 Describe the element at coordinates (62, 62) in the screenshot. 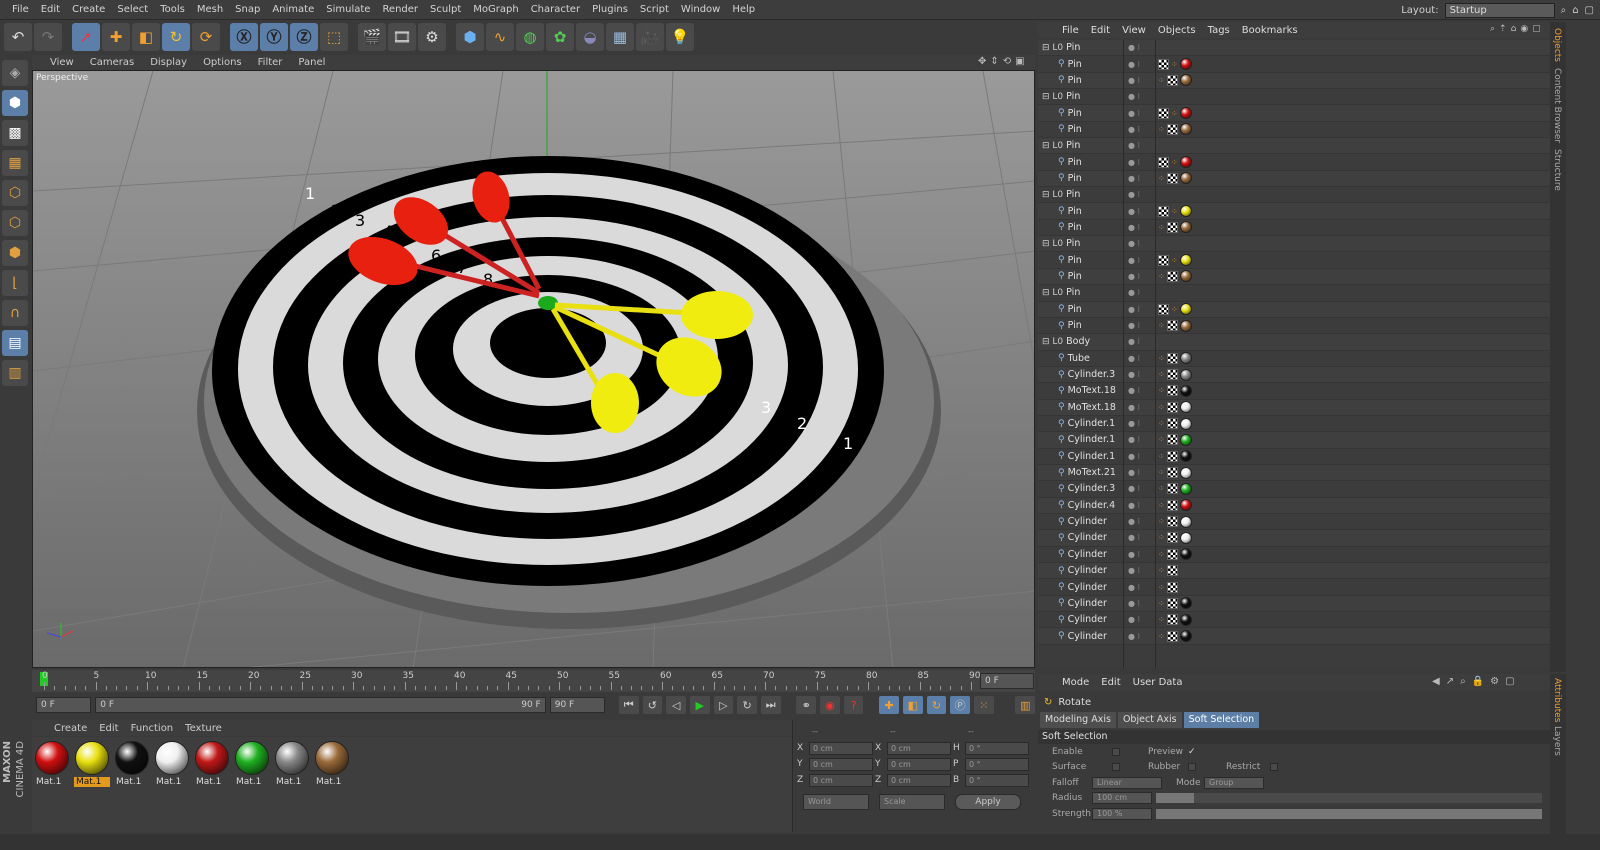

I see `viewport-menu-item: View` at that location.